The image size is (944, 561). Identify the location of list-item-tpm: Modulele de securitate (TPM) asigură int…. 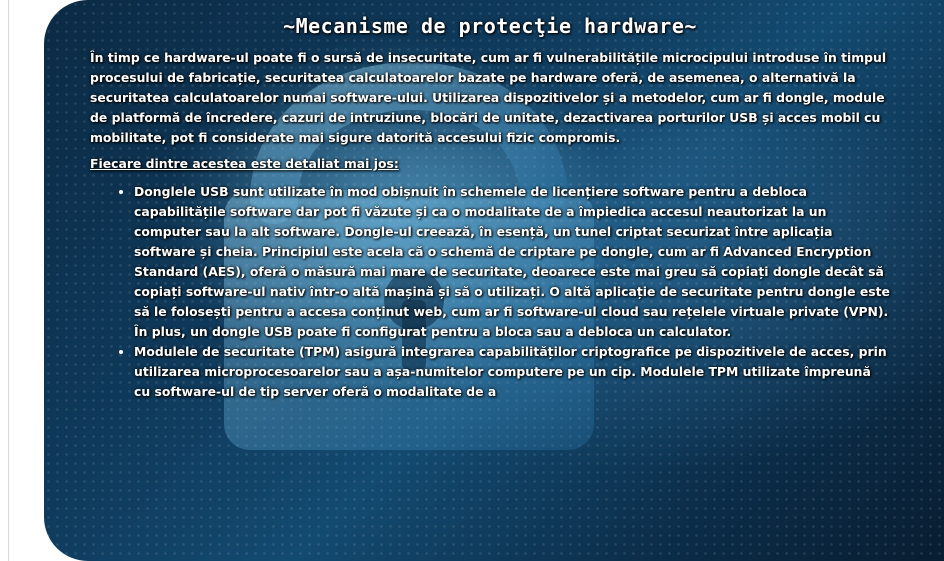
(512, 372).